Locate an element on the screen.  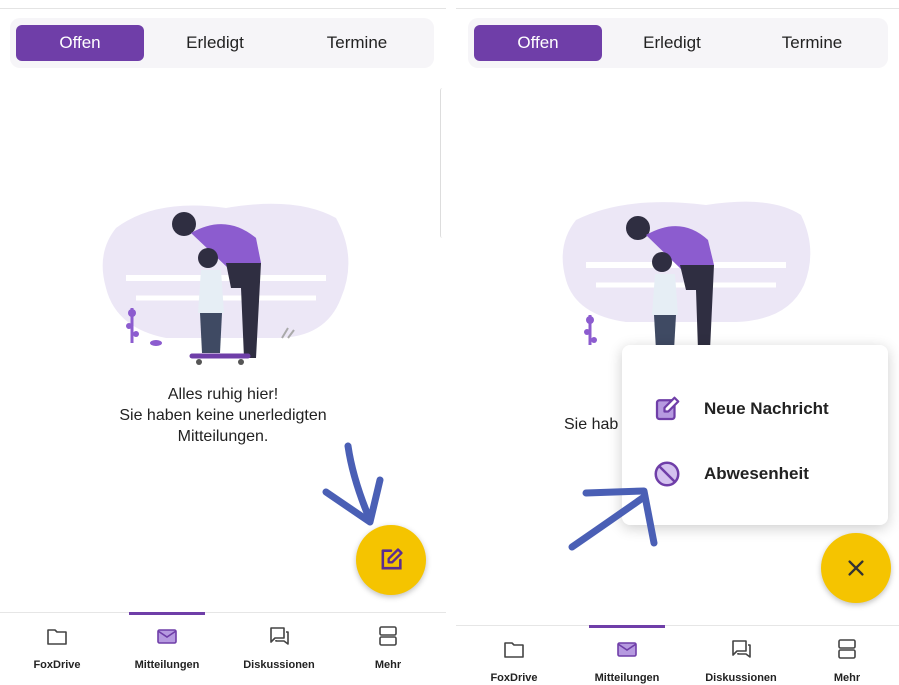
close-icon is located at coordinates (856, 568).